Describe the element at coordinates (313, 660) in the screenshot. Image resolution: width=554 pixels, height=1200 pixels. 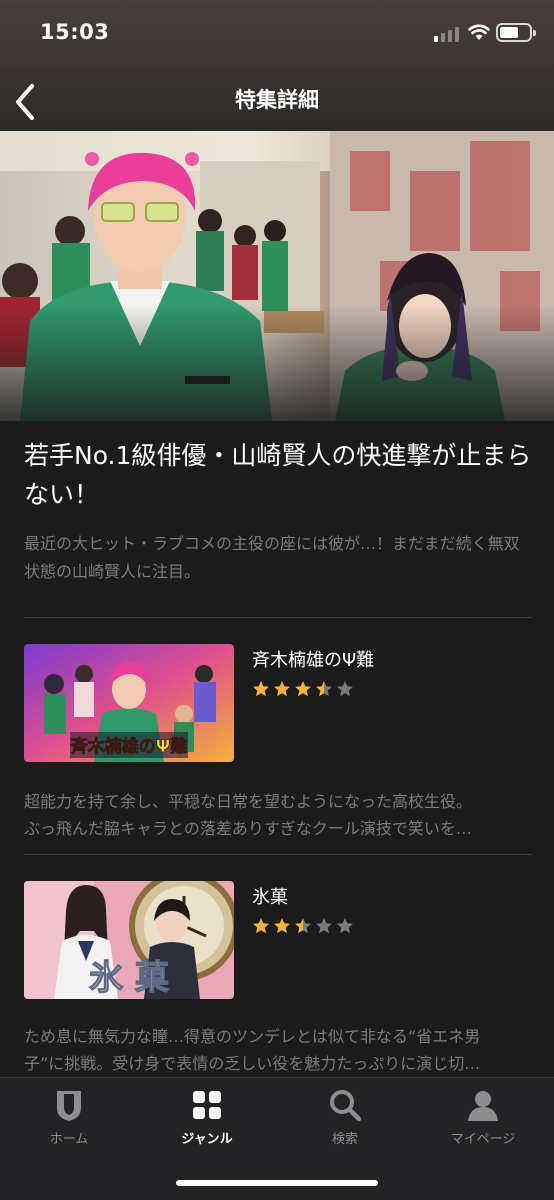
I see `item-title: 斉木楠雄のΨ難` at that location.